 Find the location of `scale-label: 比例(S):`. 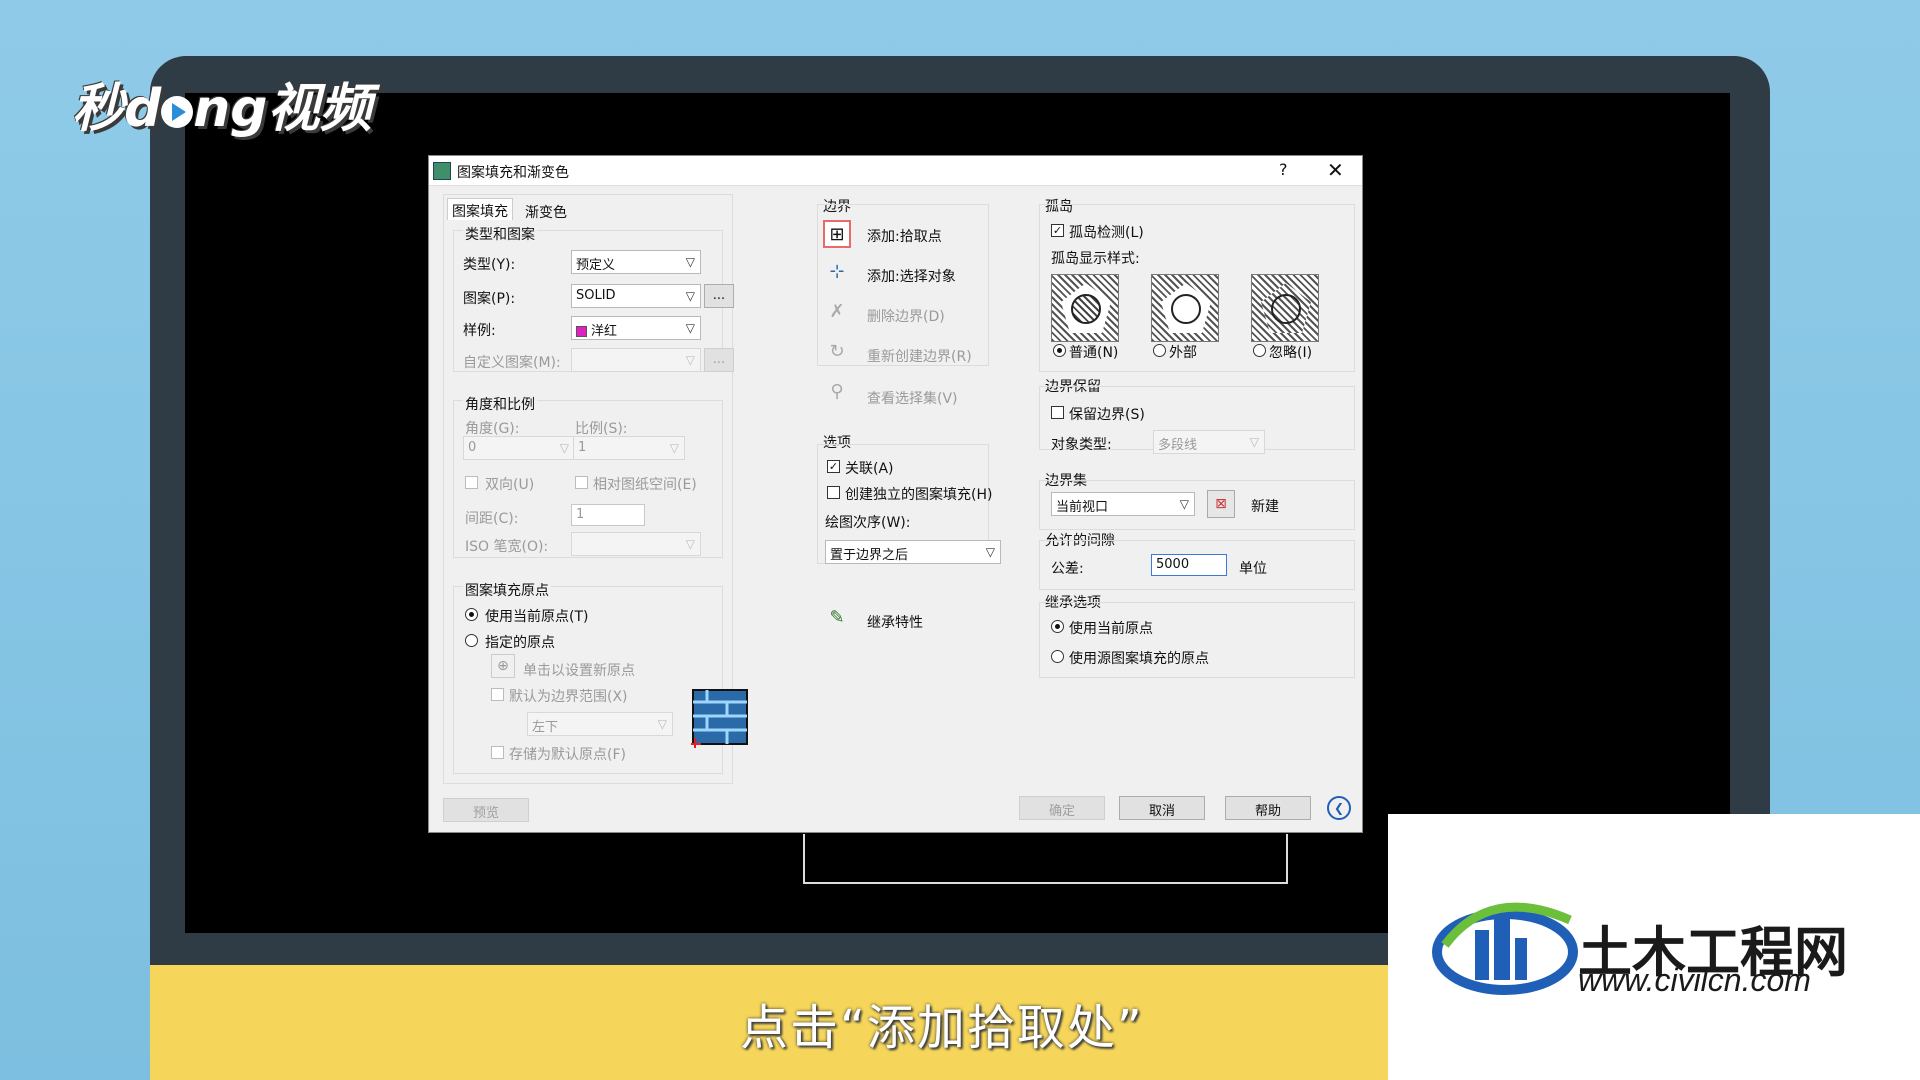

scale-label: 比例(S): is located at coordinates (601, 429).